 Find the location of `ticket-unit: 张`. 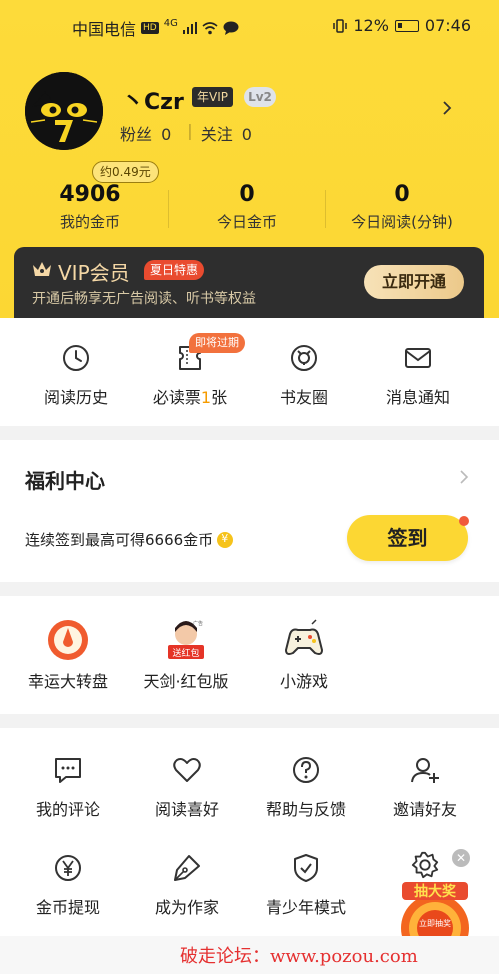

ticket-unit: 张 is located at coordinates (219, 397).